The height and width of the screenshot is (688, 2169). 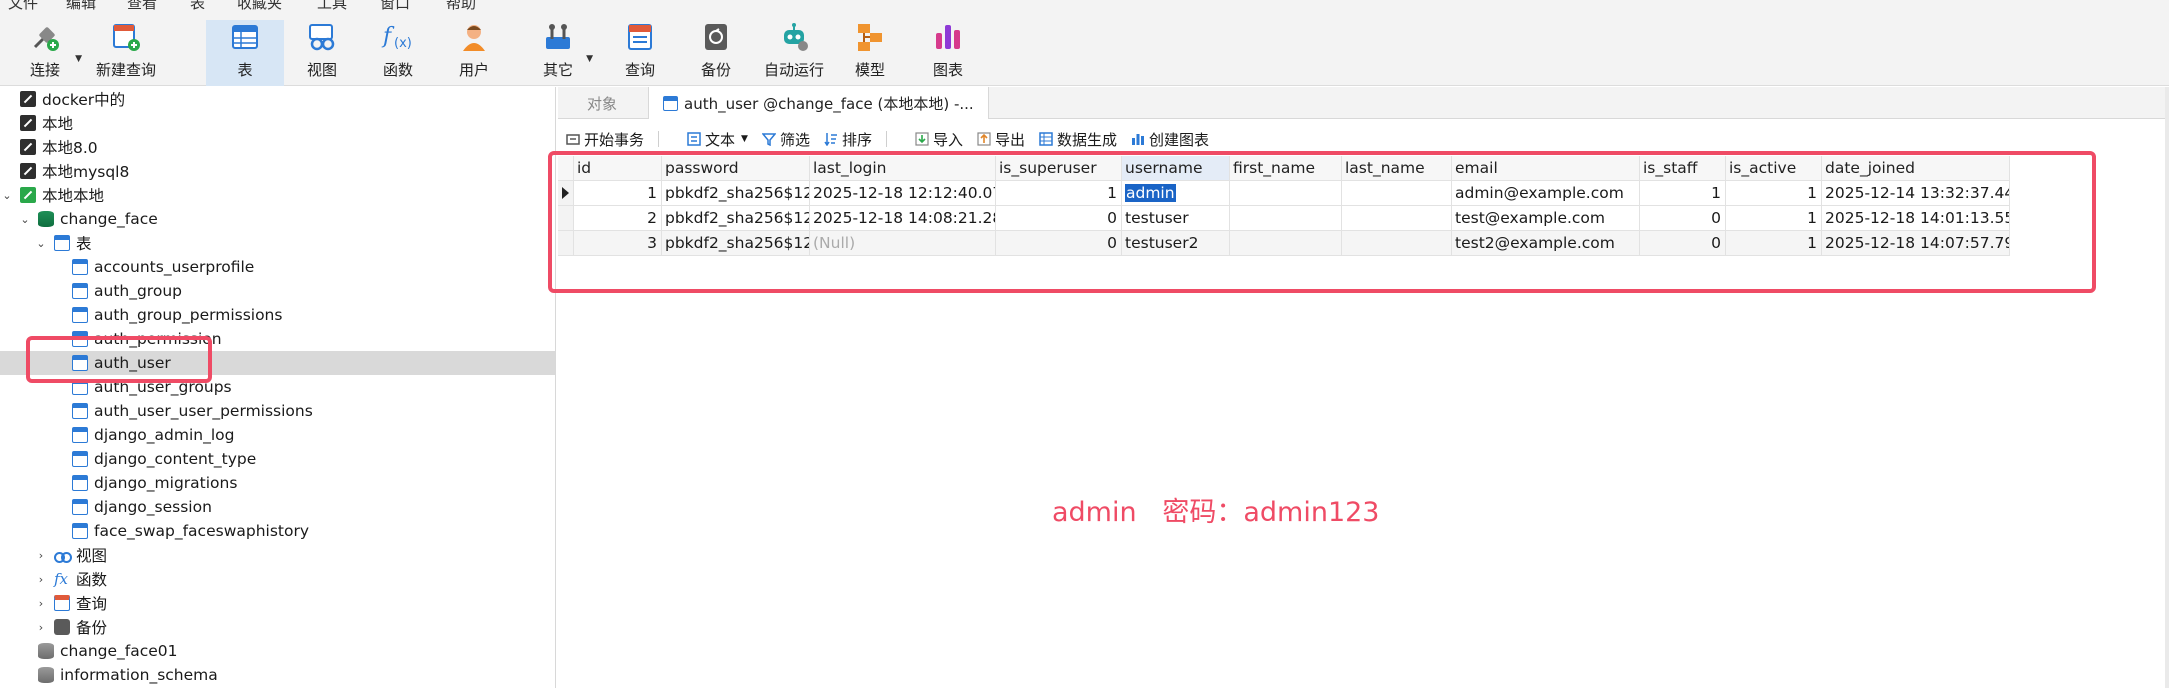 What do you see at coordinates (277, 339) in the screenshot?
I see `tree-table-item: auth_permission` at bounding box center [277, 339].